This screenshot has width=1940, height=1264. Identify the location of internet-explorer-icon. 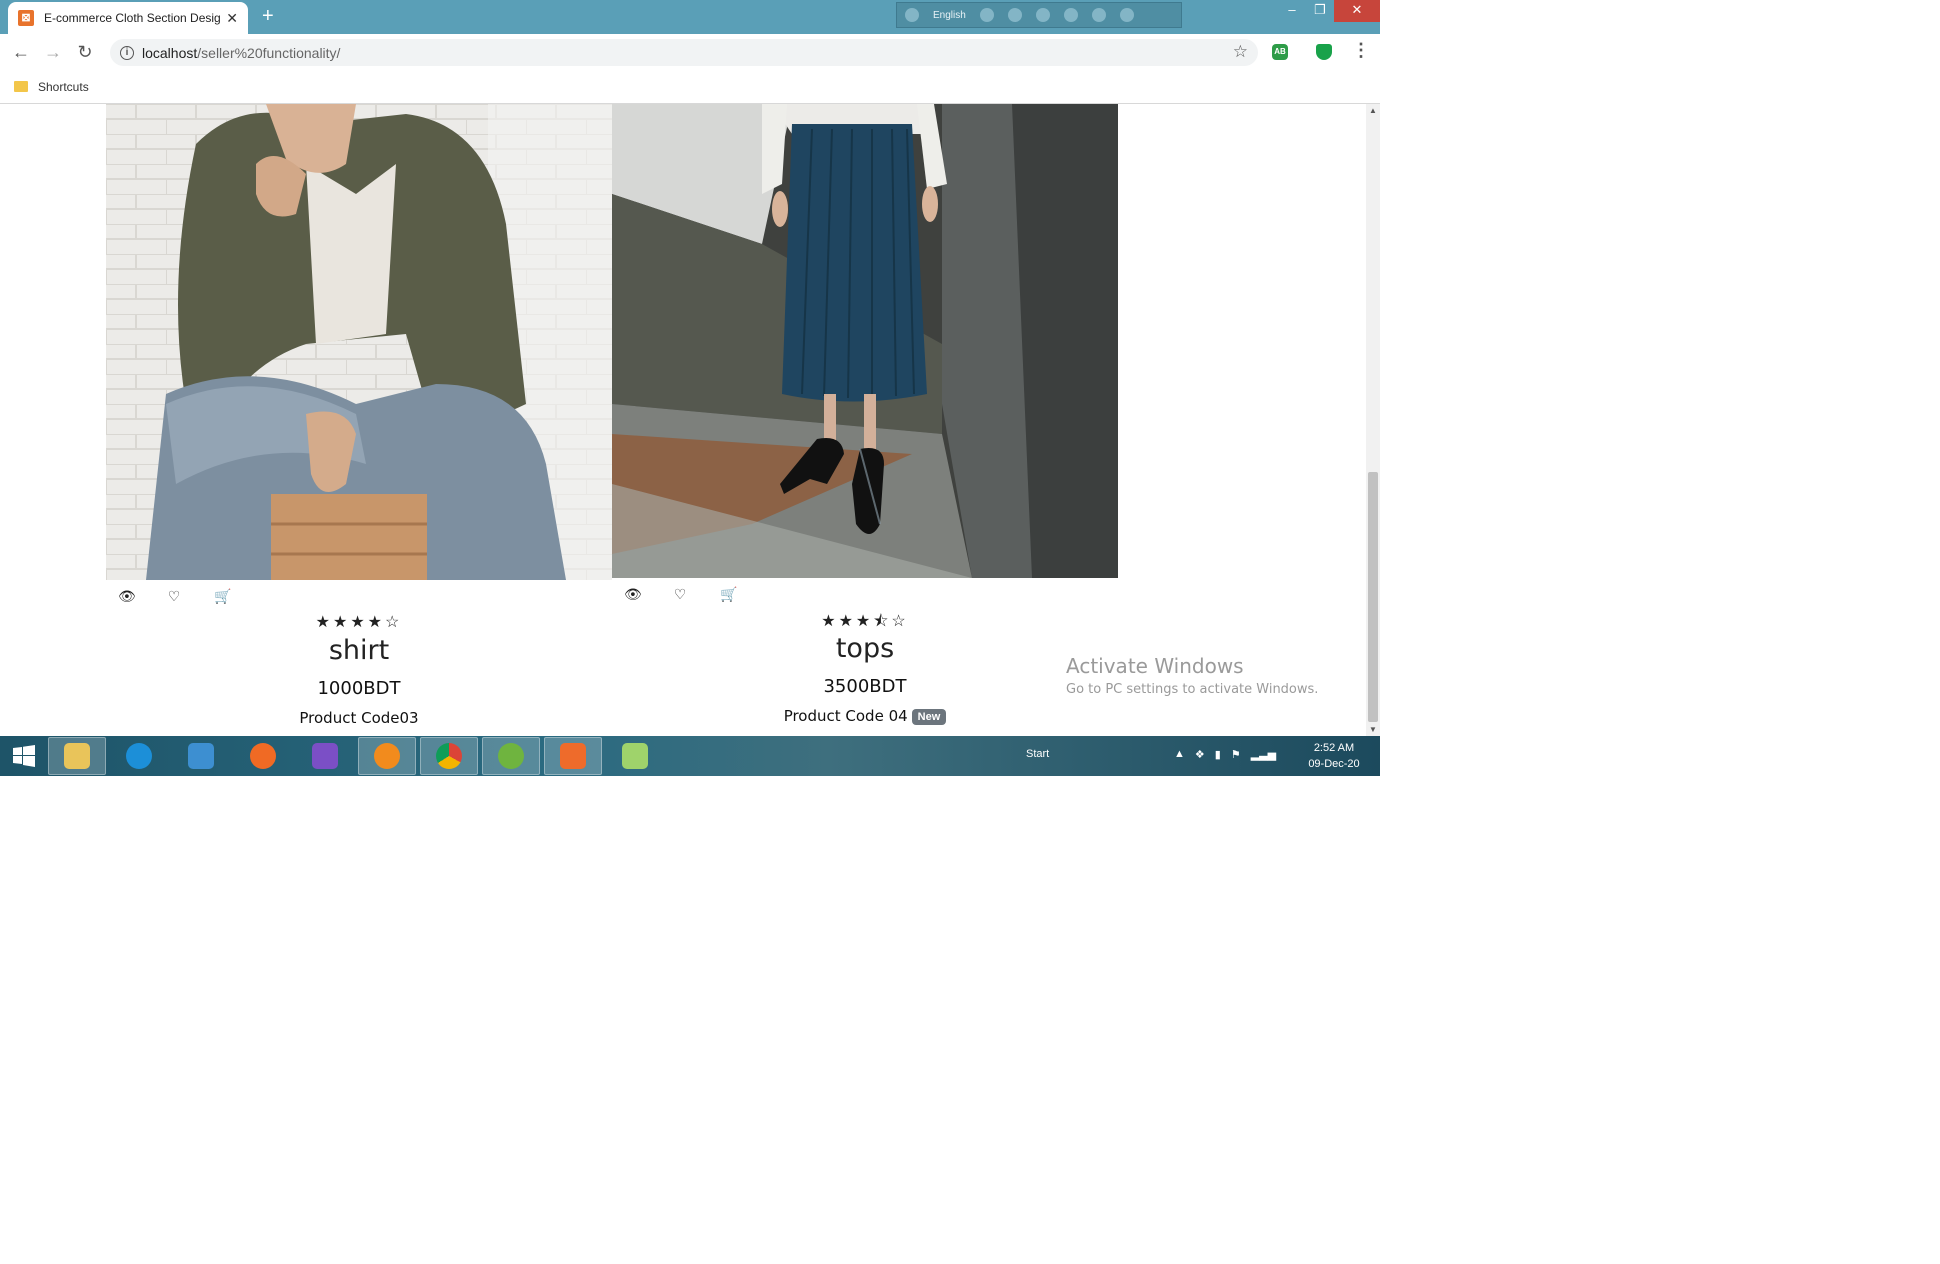
(139, 756).